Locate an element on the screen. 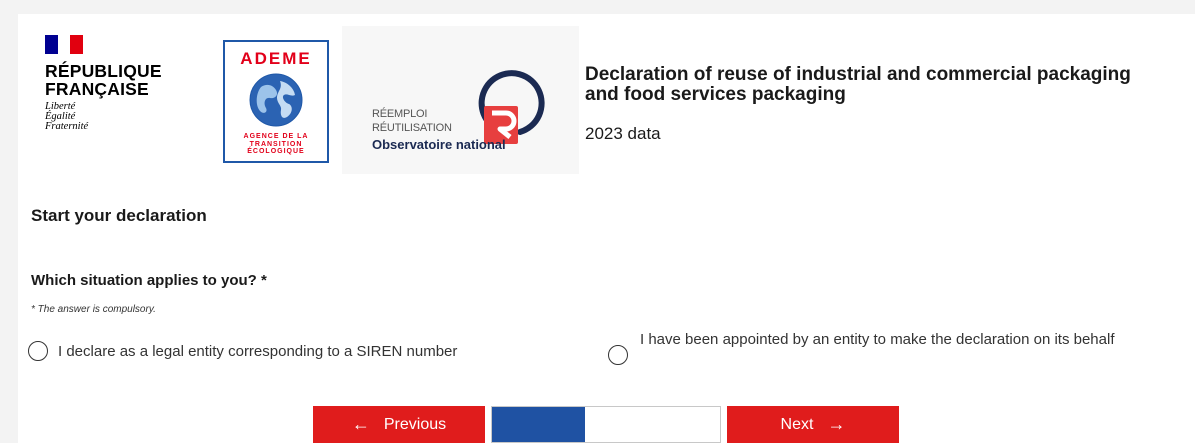 This screenshot has width=1195, height=443. reemploi-logo-icon is located at coordinates (511, 107).